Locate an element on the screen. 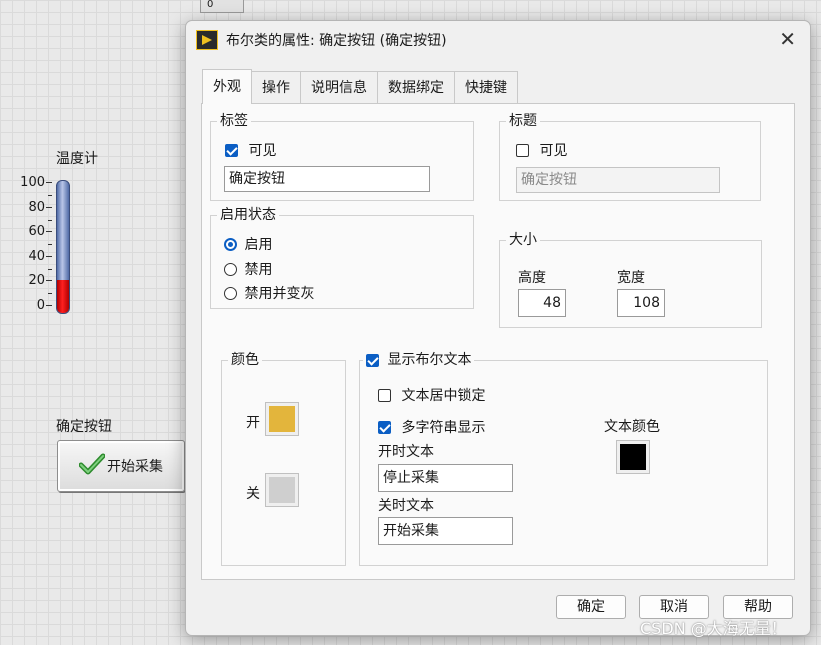 The height and width of the screenshot is (645, 821). disabled-grayed-radio is located at coordinates (230, 293).